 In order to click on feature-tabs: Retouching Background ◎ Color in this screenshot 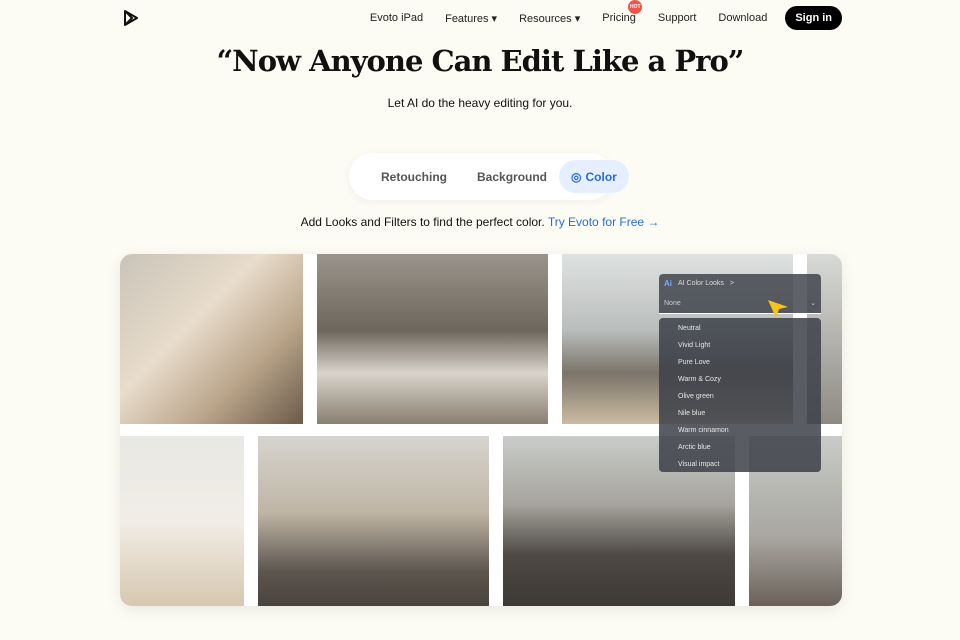, I will do `click(489, 176)`.